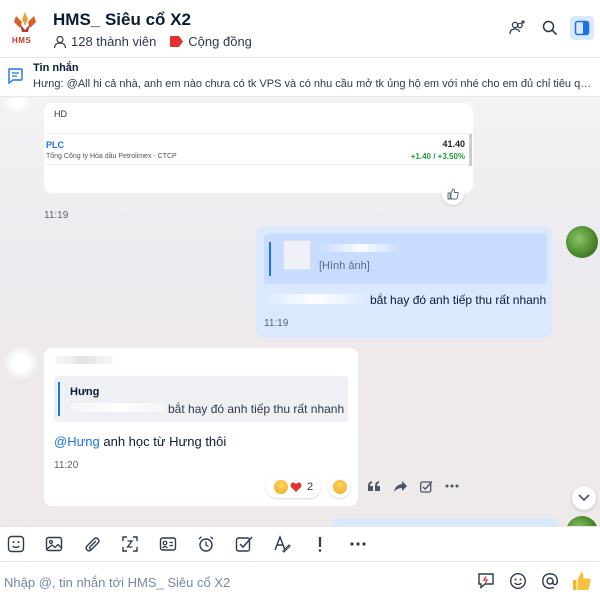 This screenshot has height=600, width=600. What do you see at coordinates (413, 486) in the screenshot?
I see `message-actions` at bounding box center [413, 486].